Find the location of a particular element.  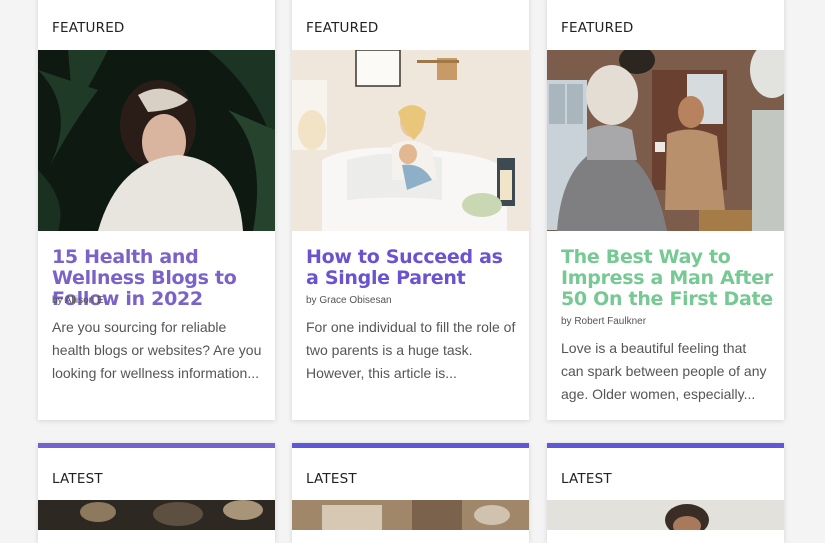

parent-child-photo is located at coordinates (410, 140).